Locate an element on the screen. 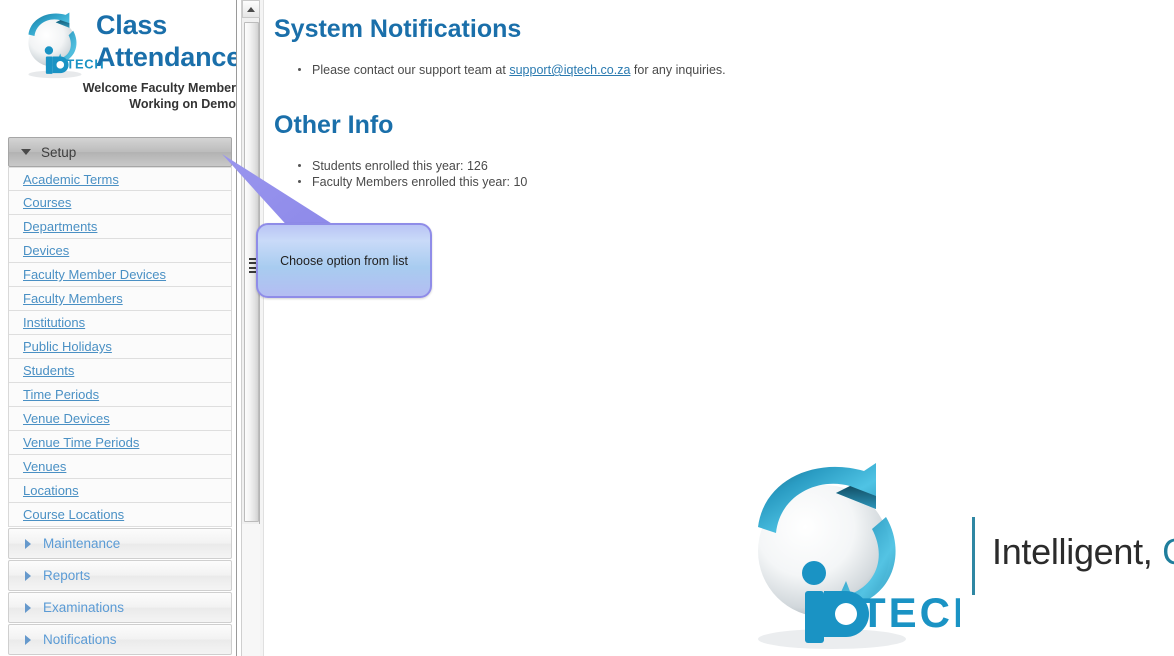 The image size is (1174, 656). welcome-line-2: Working on Demo is located at coordinates (182, 104).